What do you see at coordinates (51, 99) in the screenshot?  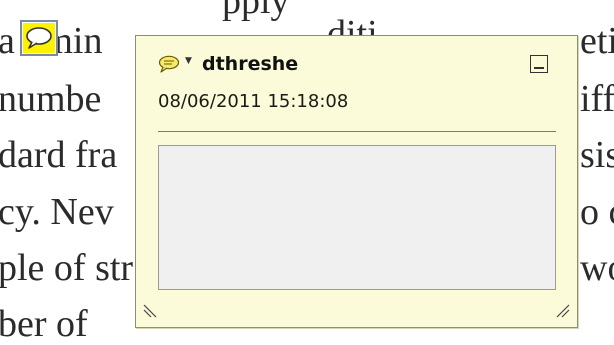 I see `doc-line: numbe` at bounding box center [51, 99].